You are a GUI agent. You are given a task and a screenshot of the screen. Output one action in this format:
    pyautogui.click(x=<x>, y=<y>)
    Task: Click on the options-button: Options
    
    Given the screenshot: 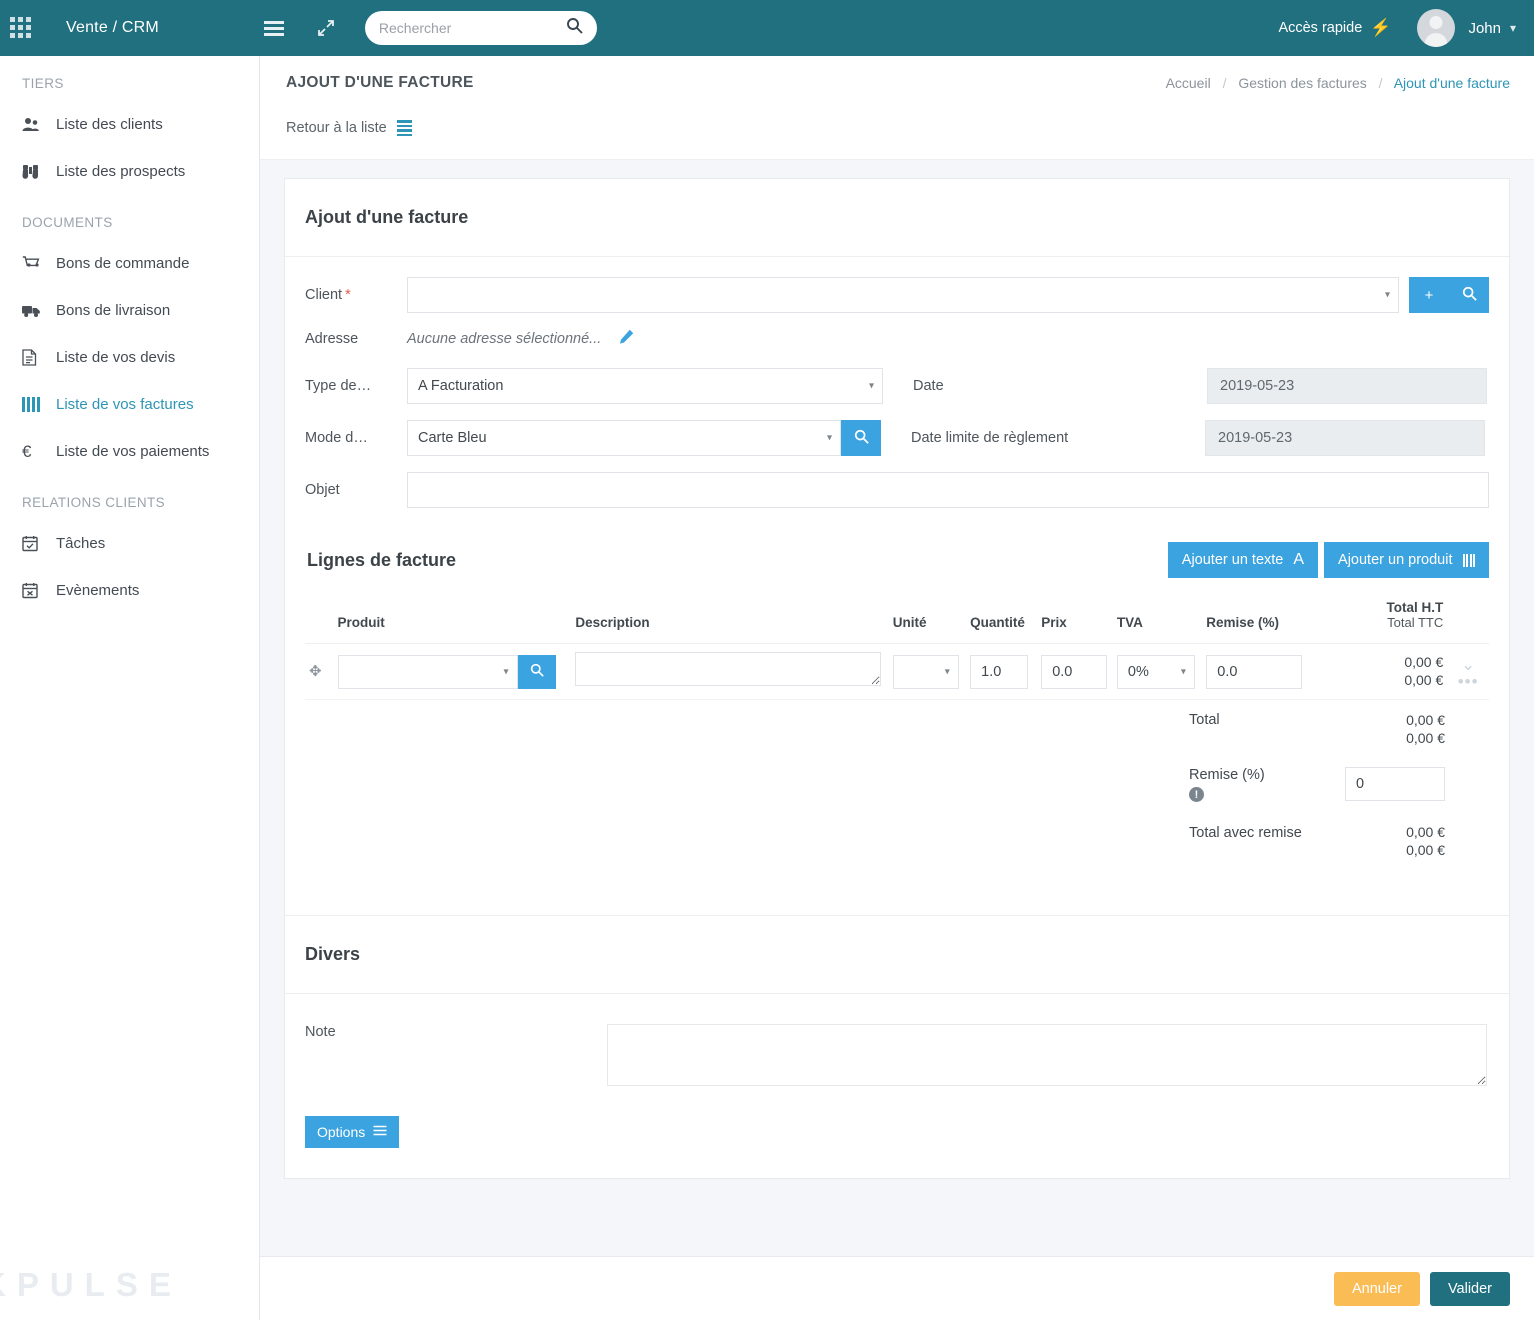 What is the action you would take?
    pyautogui.click(x=352, y=1132)
    